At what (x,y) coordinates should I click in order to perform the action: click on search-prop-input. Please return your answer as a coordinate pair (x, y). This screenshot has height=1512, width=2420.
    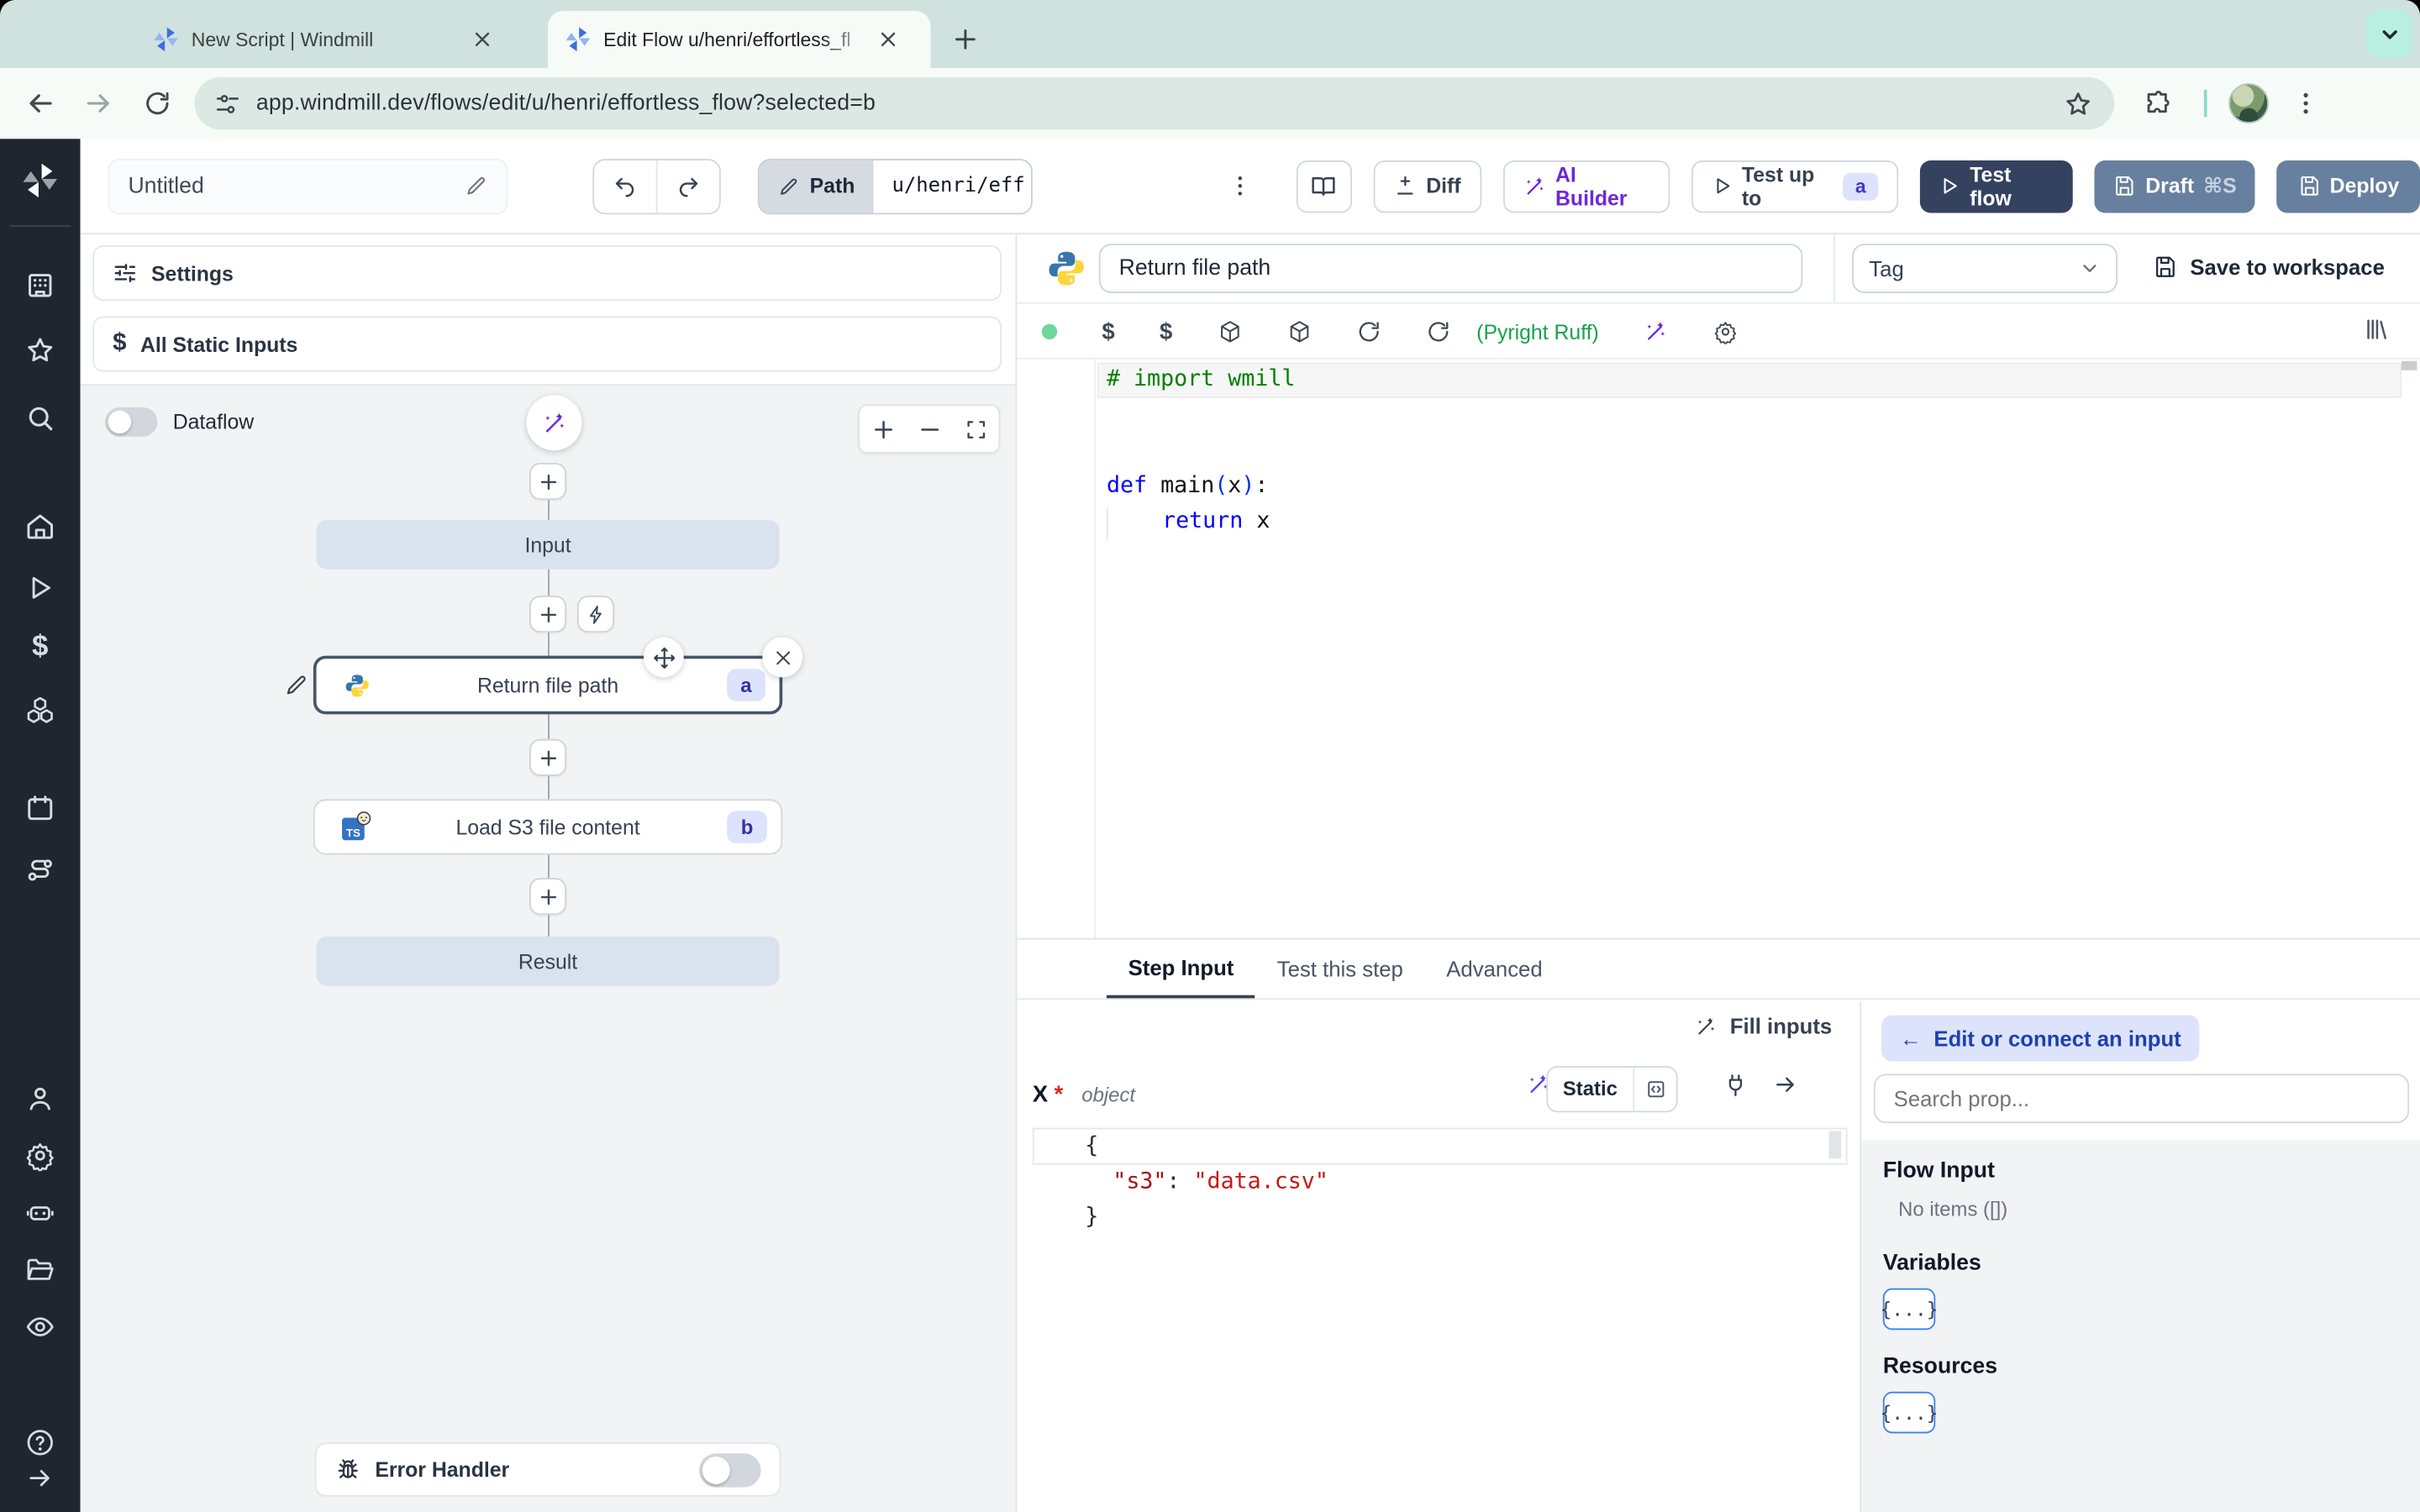
    Looking at the image, I should click on (2142, 1099).